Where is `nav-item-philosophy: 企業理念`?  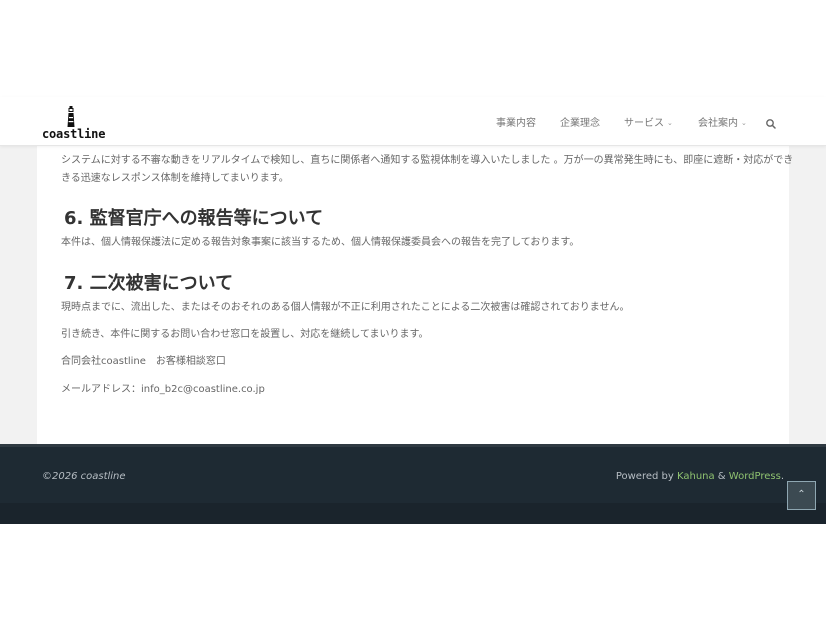
nav-item-philosophy: 企業理念 is located at coordinates (580, 122).